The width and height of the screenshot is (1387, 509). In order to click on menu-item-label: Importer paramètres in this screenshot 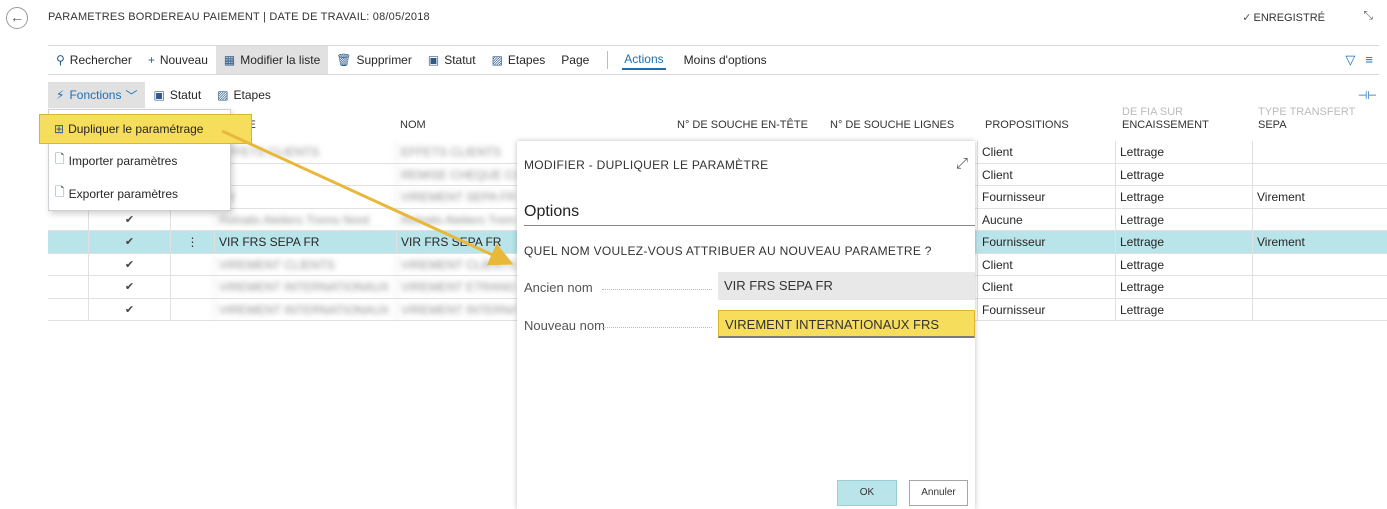, I will do `click(123, 160)`.